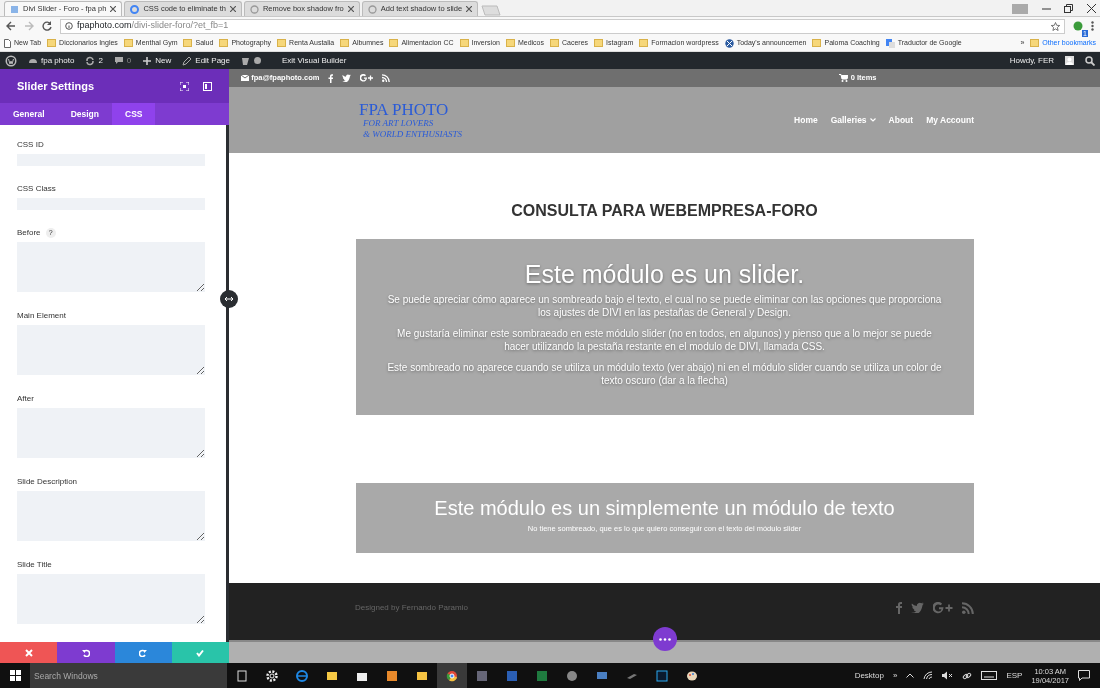 This screenshot has height=688, width=1100. What do you see at coordinates (928, 675) in the screenshot?
I see `wifi-icon` at bounding box center [928, 675].